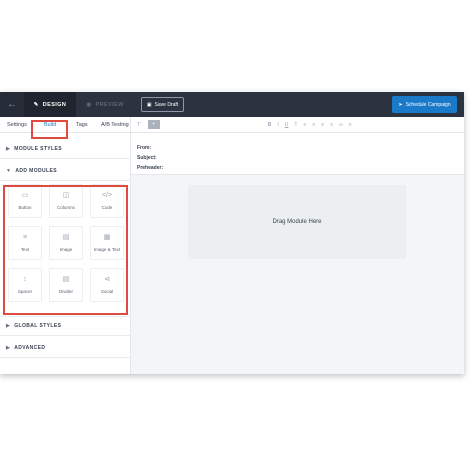  I want to click on drop-zone-label: Drag Module Here, so click(297, 222).